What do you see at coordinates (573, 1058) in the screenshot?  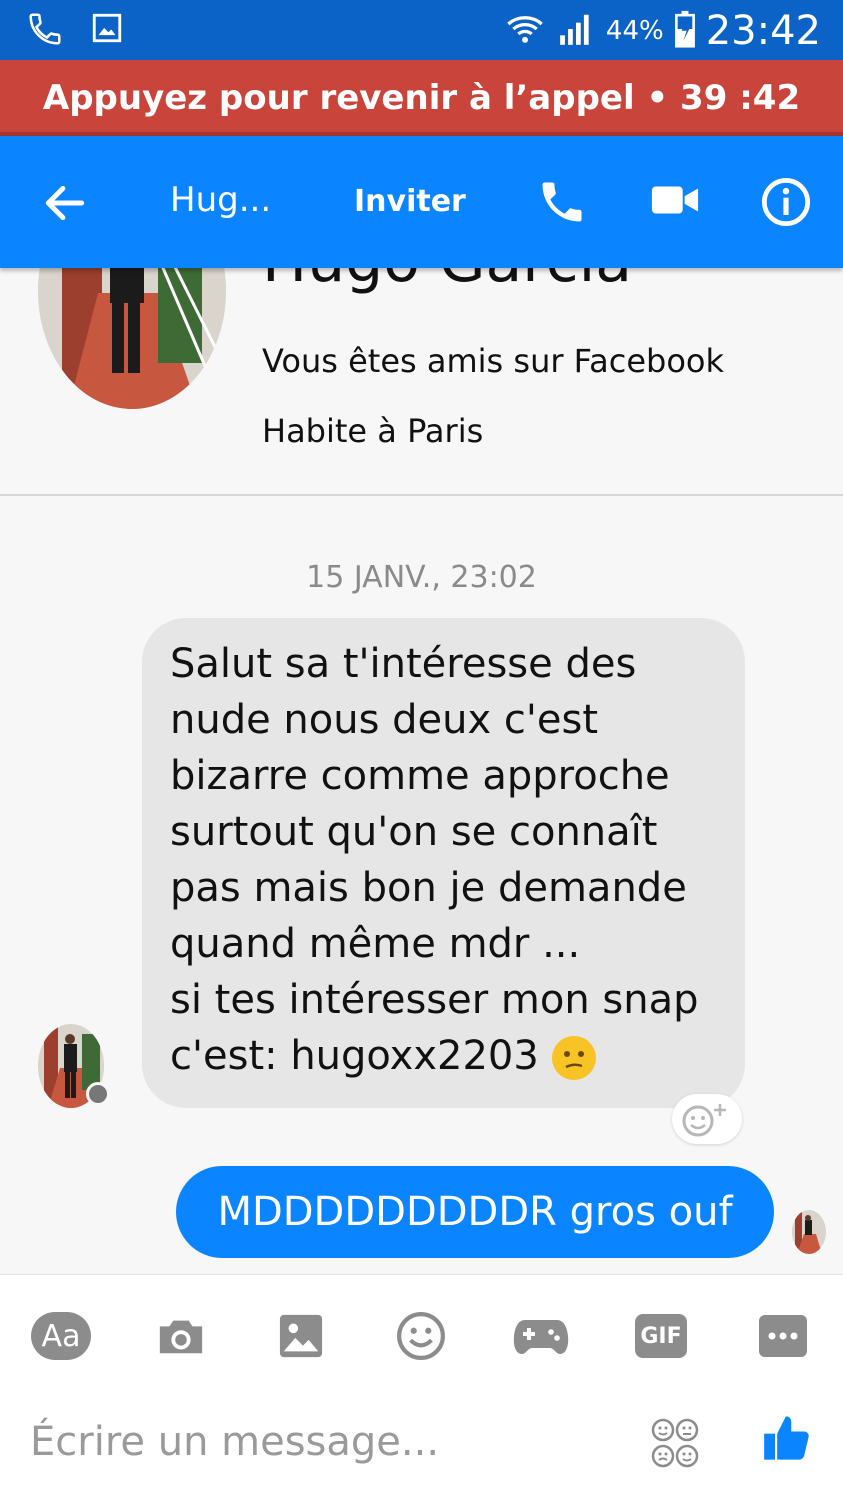 I see `confused-face-emoji-icon` at bounding box center [573, 1058].